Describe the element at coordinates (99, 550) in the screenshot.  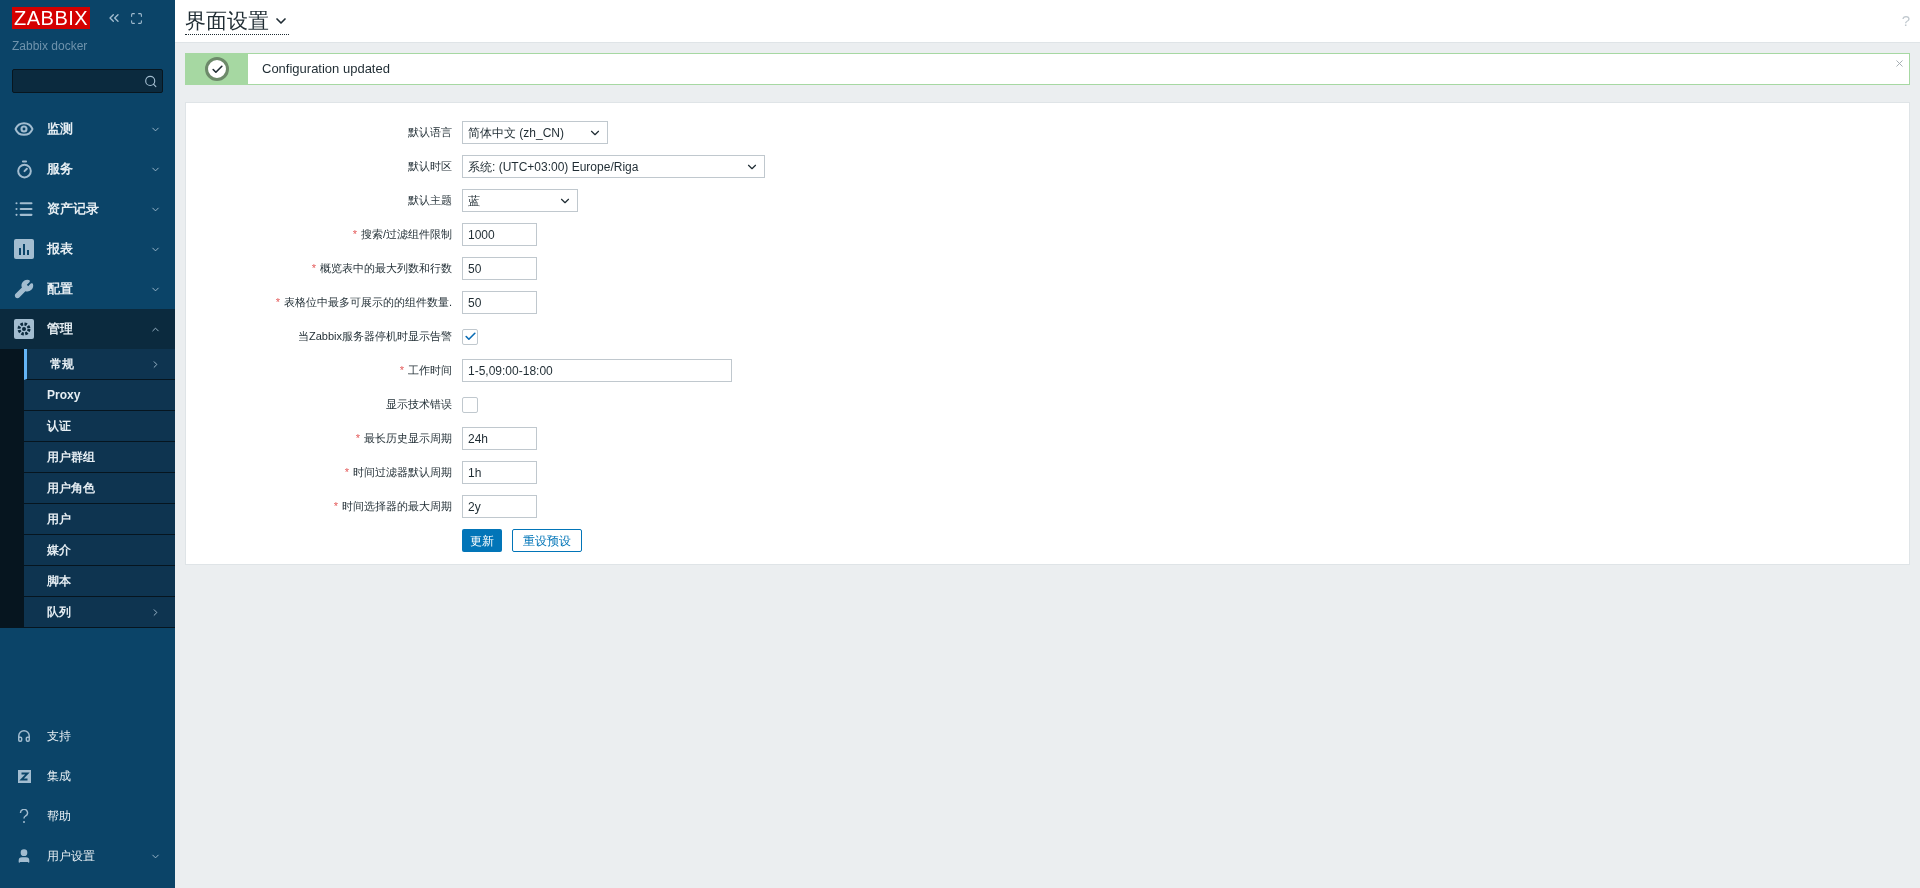
I see `submenu-item: 媒介` at that location.